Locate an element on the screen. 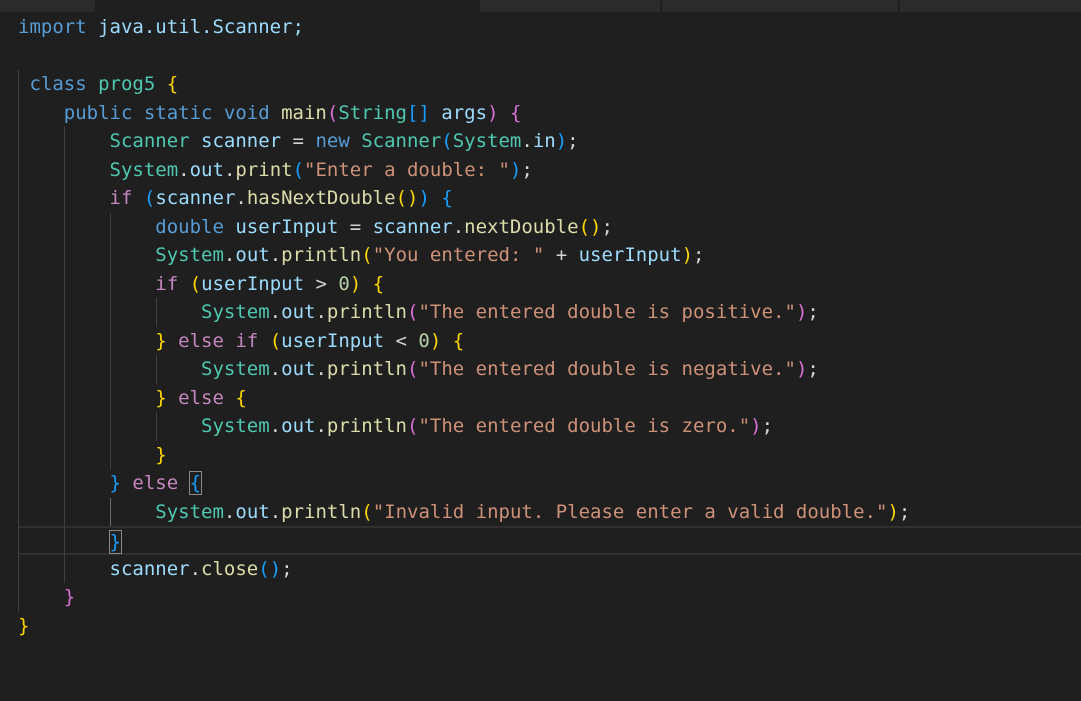 The width and height of the screenshot is (1081, 701). code-token: () is located at coordinates (407, 198).